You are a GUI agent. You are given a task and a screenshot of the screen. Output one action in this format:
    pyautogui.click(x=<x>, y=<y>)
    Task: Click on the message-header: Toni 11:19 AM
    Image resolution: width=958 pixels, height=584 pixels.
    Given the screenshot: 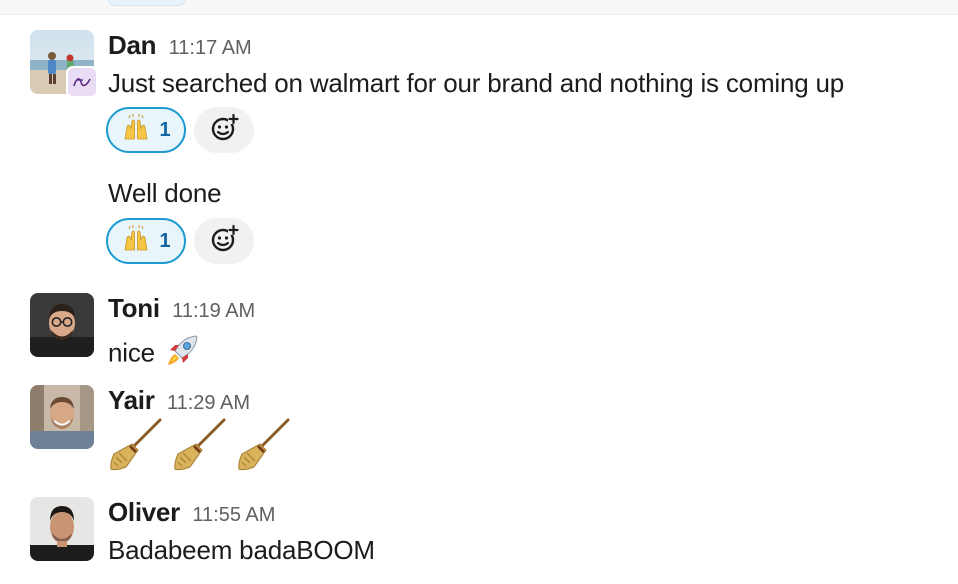 What is the action you would take?
    pyautogui.click(x=181, y=308)
    